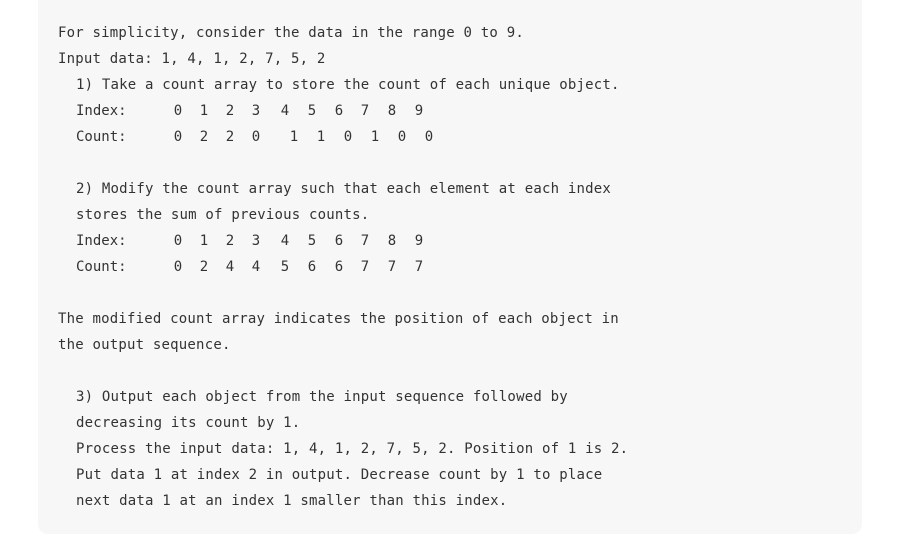 This screenshot has height=550, width=917. Describe the element at coordinates (285, 241) in the screenshot. I see `step2-index-cell: 4` at that location.